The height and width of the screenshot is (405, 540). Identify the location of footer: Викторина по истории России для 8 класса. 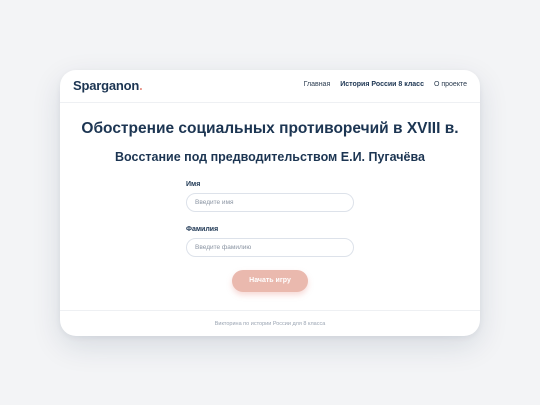
(270, 323).